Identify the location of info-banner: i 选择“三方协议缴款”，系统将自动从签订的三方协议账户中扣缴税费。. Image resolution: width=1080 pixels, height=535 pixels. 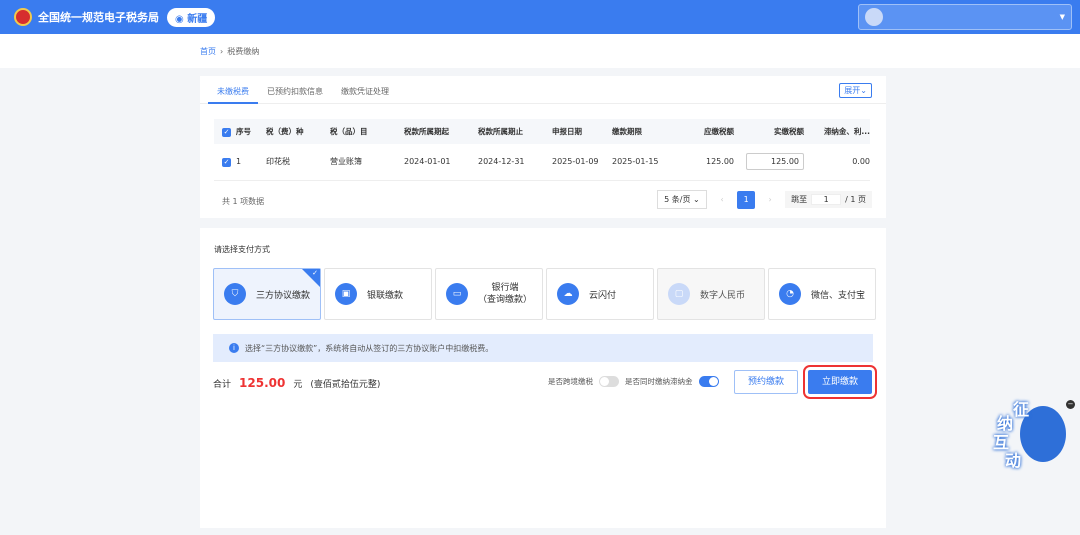
(543, 348).